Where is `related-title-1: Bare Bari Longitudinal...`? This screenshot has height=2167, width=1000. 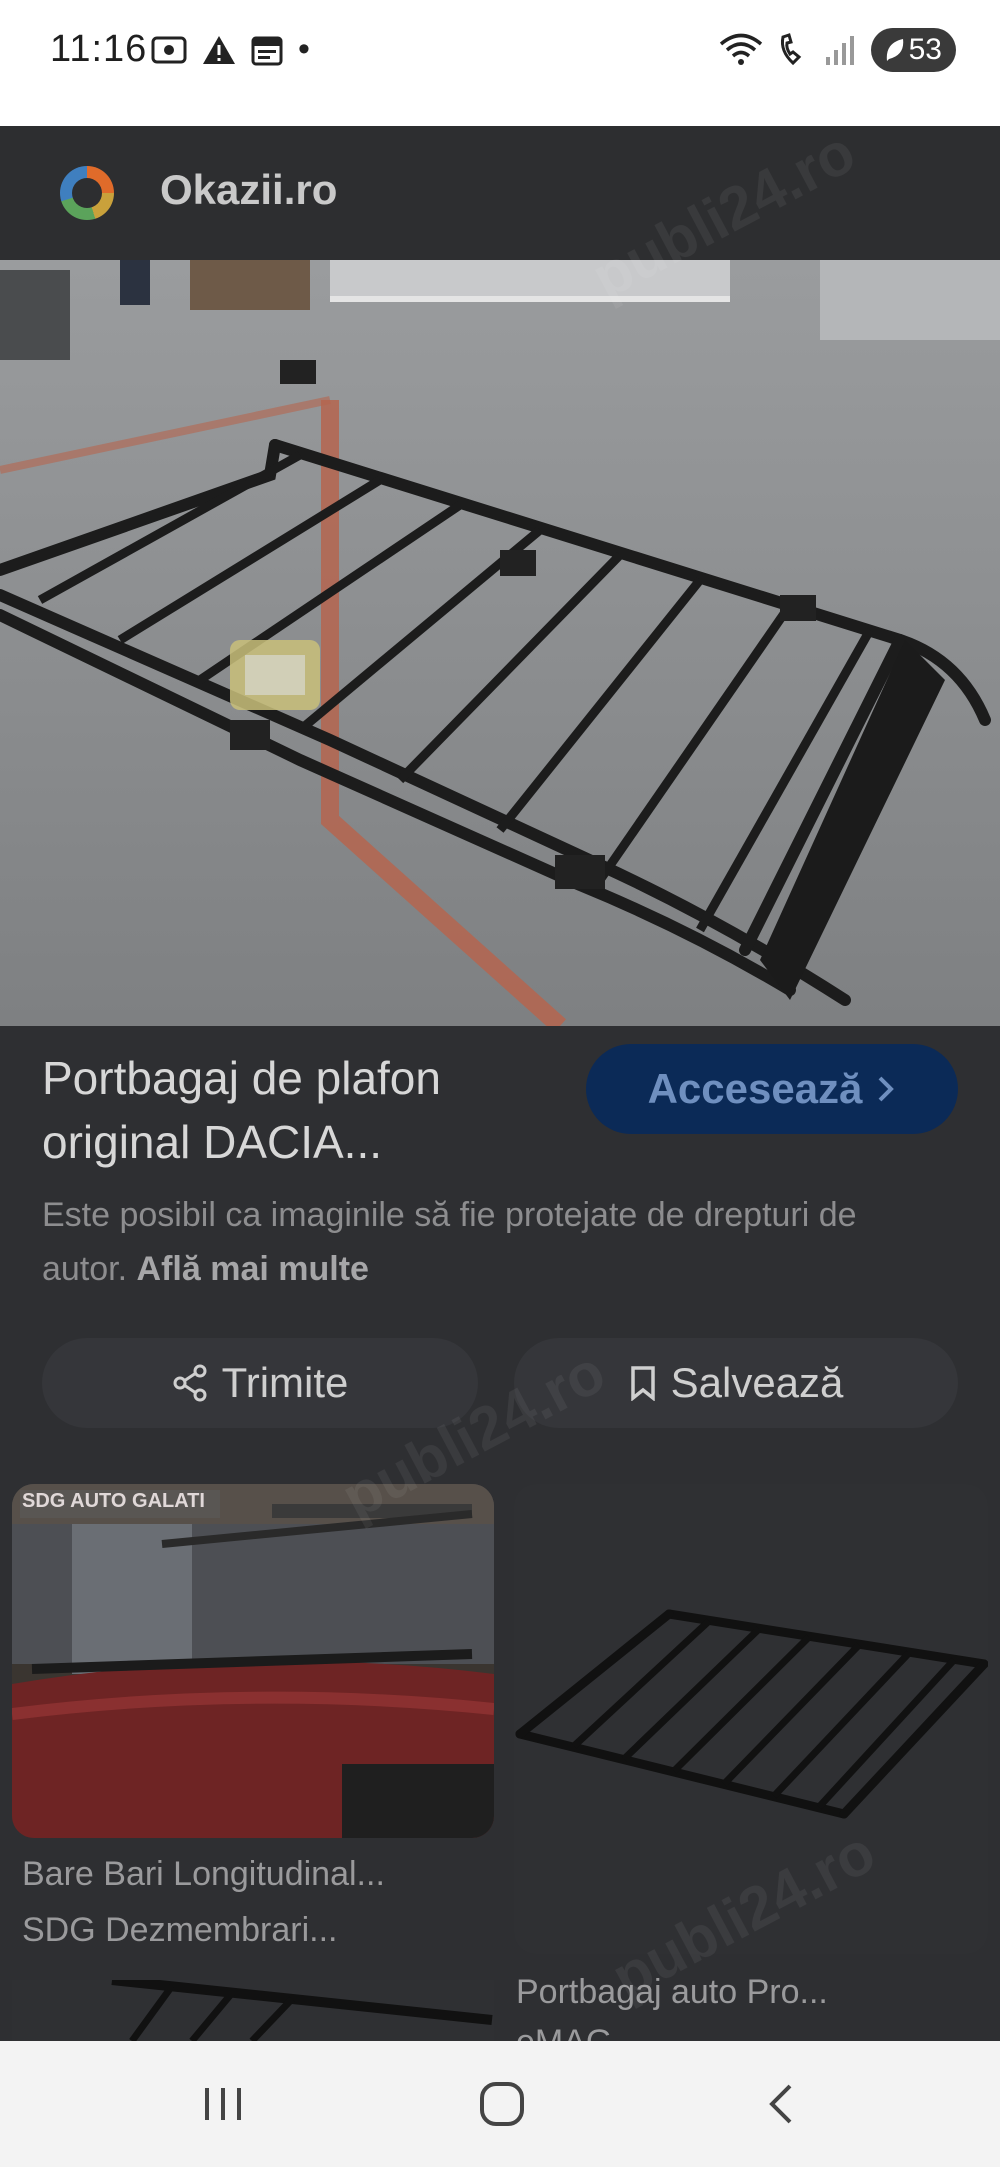 related-title-1: Bare Bari Longitudinal... is located at coordinates (203, 1874).